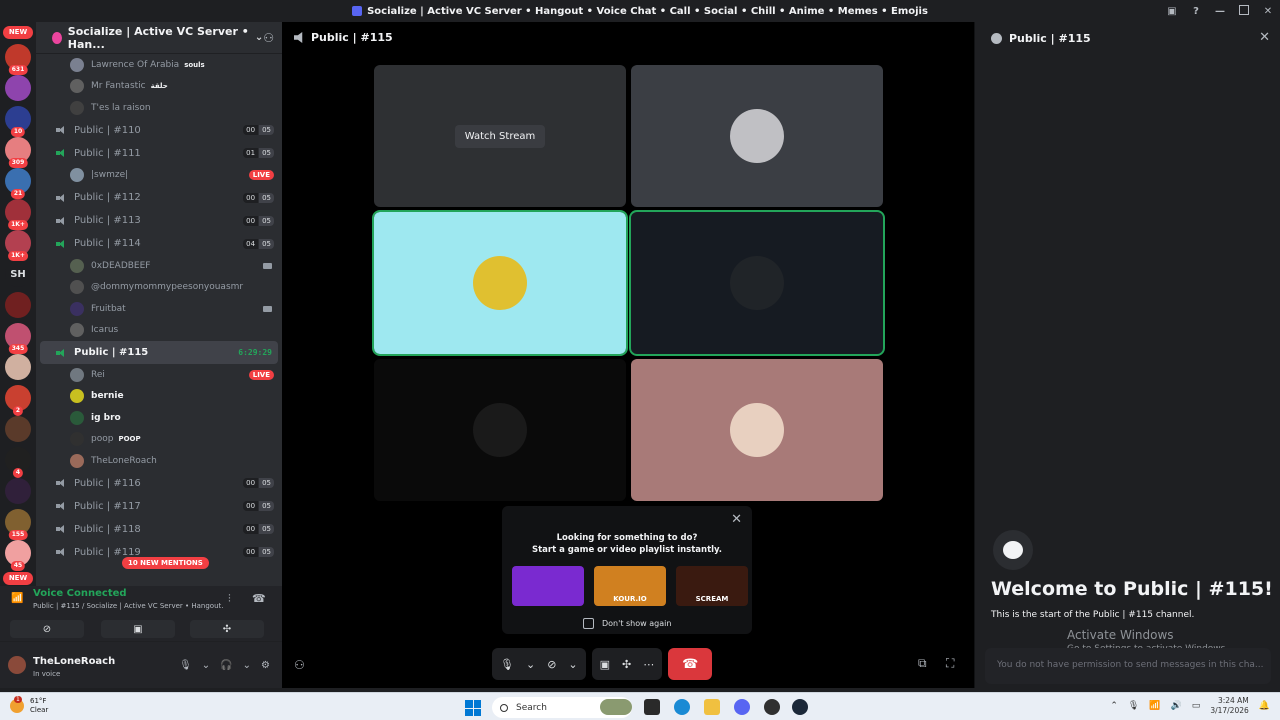 This screenshot has height=720, width=1280. Describe the element at coordinates (47, 629) in the screenshot. I see `camera-off-button: ⊘` at that location.